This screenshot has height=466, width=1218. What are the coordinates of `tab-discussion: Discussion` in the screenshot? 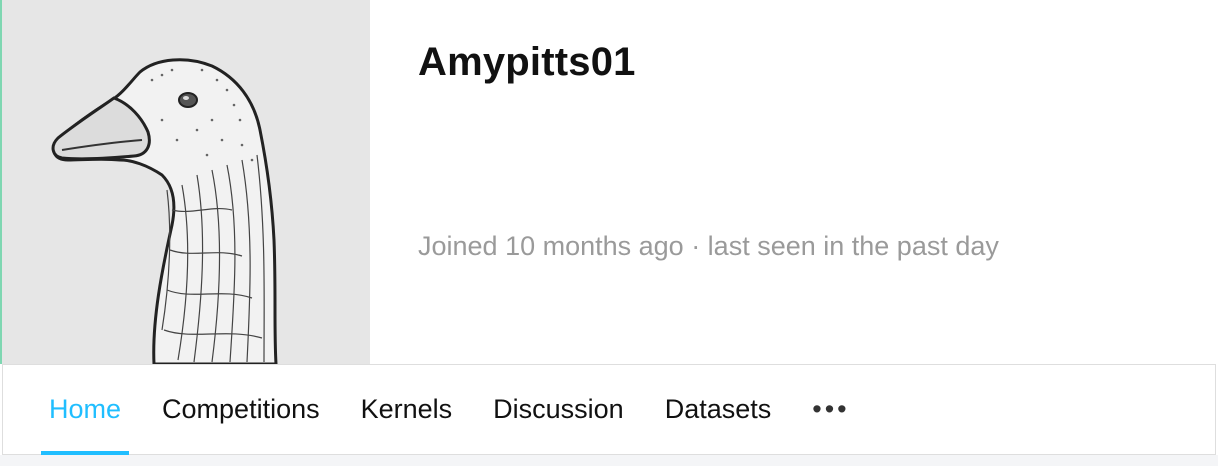 It's located at (558, 409).